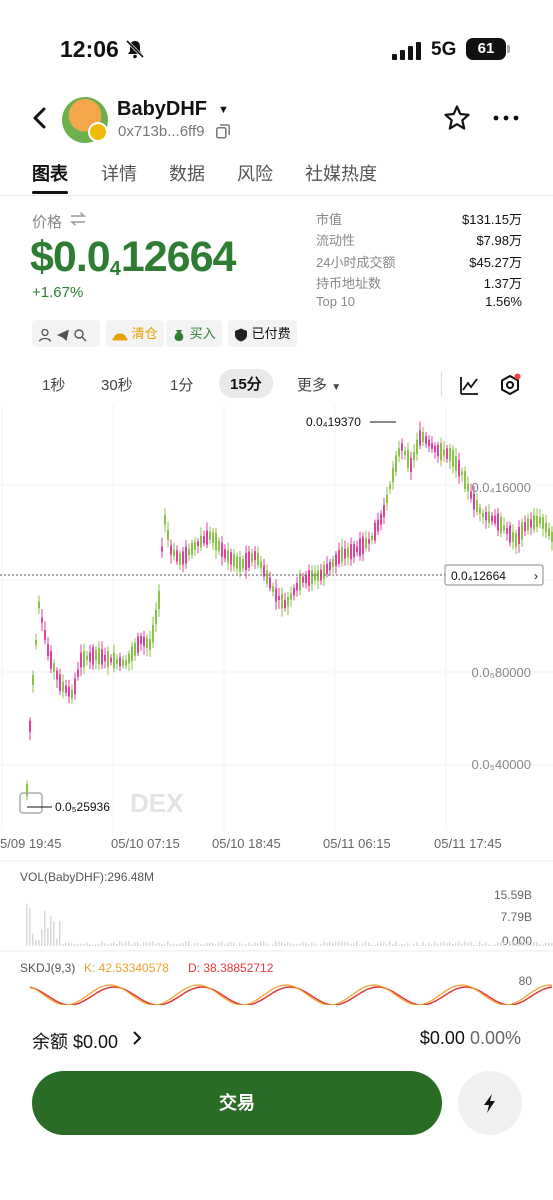 This screenshot has height=1200, width=553. What do you see at coordinates (53, 384) in the screenshot?
I see `timeframe-1s: 1秒` at bounding box center [53, 384].